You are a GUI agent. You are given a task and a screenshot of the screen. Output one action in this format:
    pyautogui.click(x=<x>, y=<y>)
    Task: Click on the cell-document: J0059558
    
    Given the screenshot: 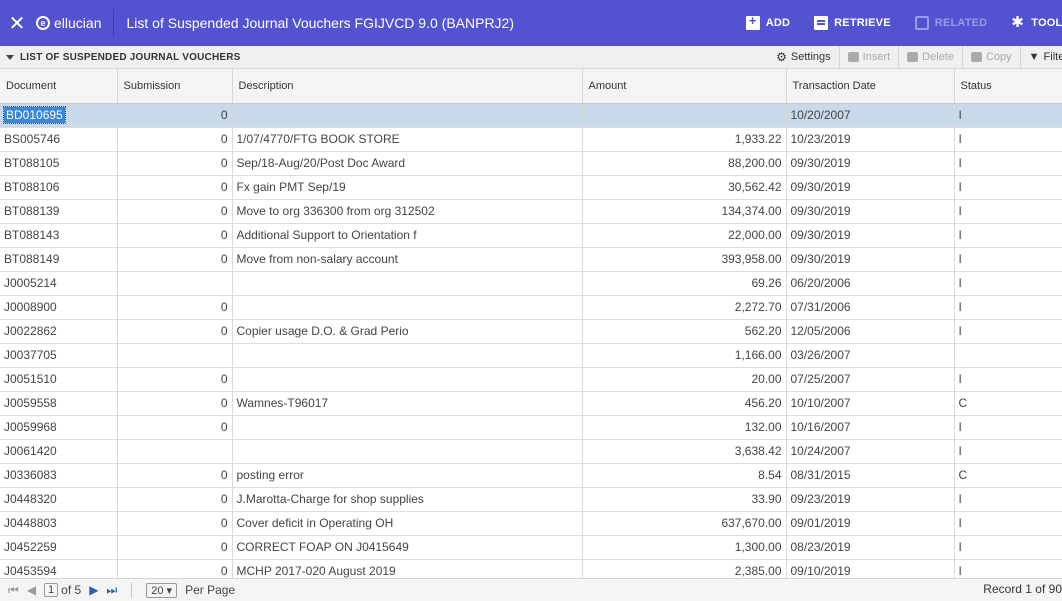 What is the action you would take?
    pyautogui.click(x=59, y=403)
    